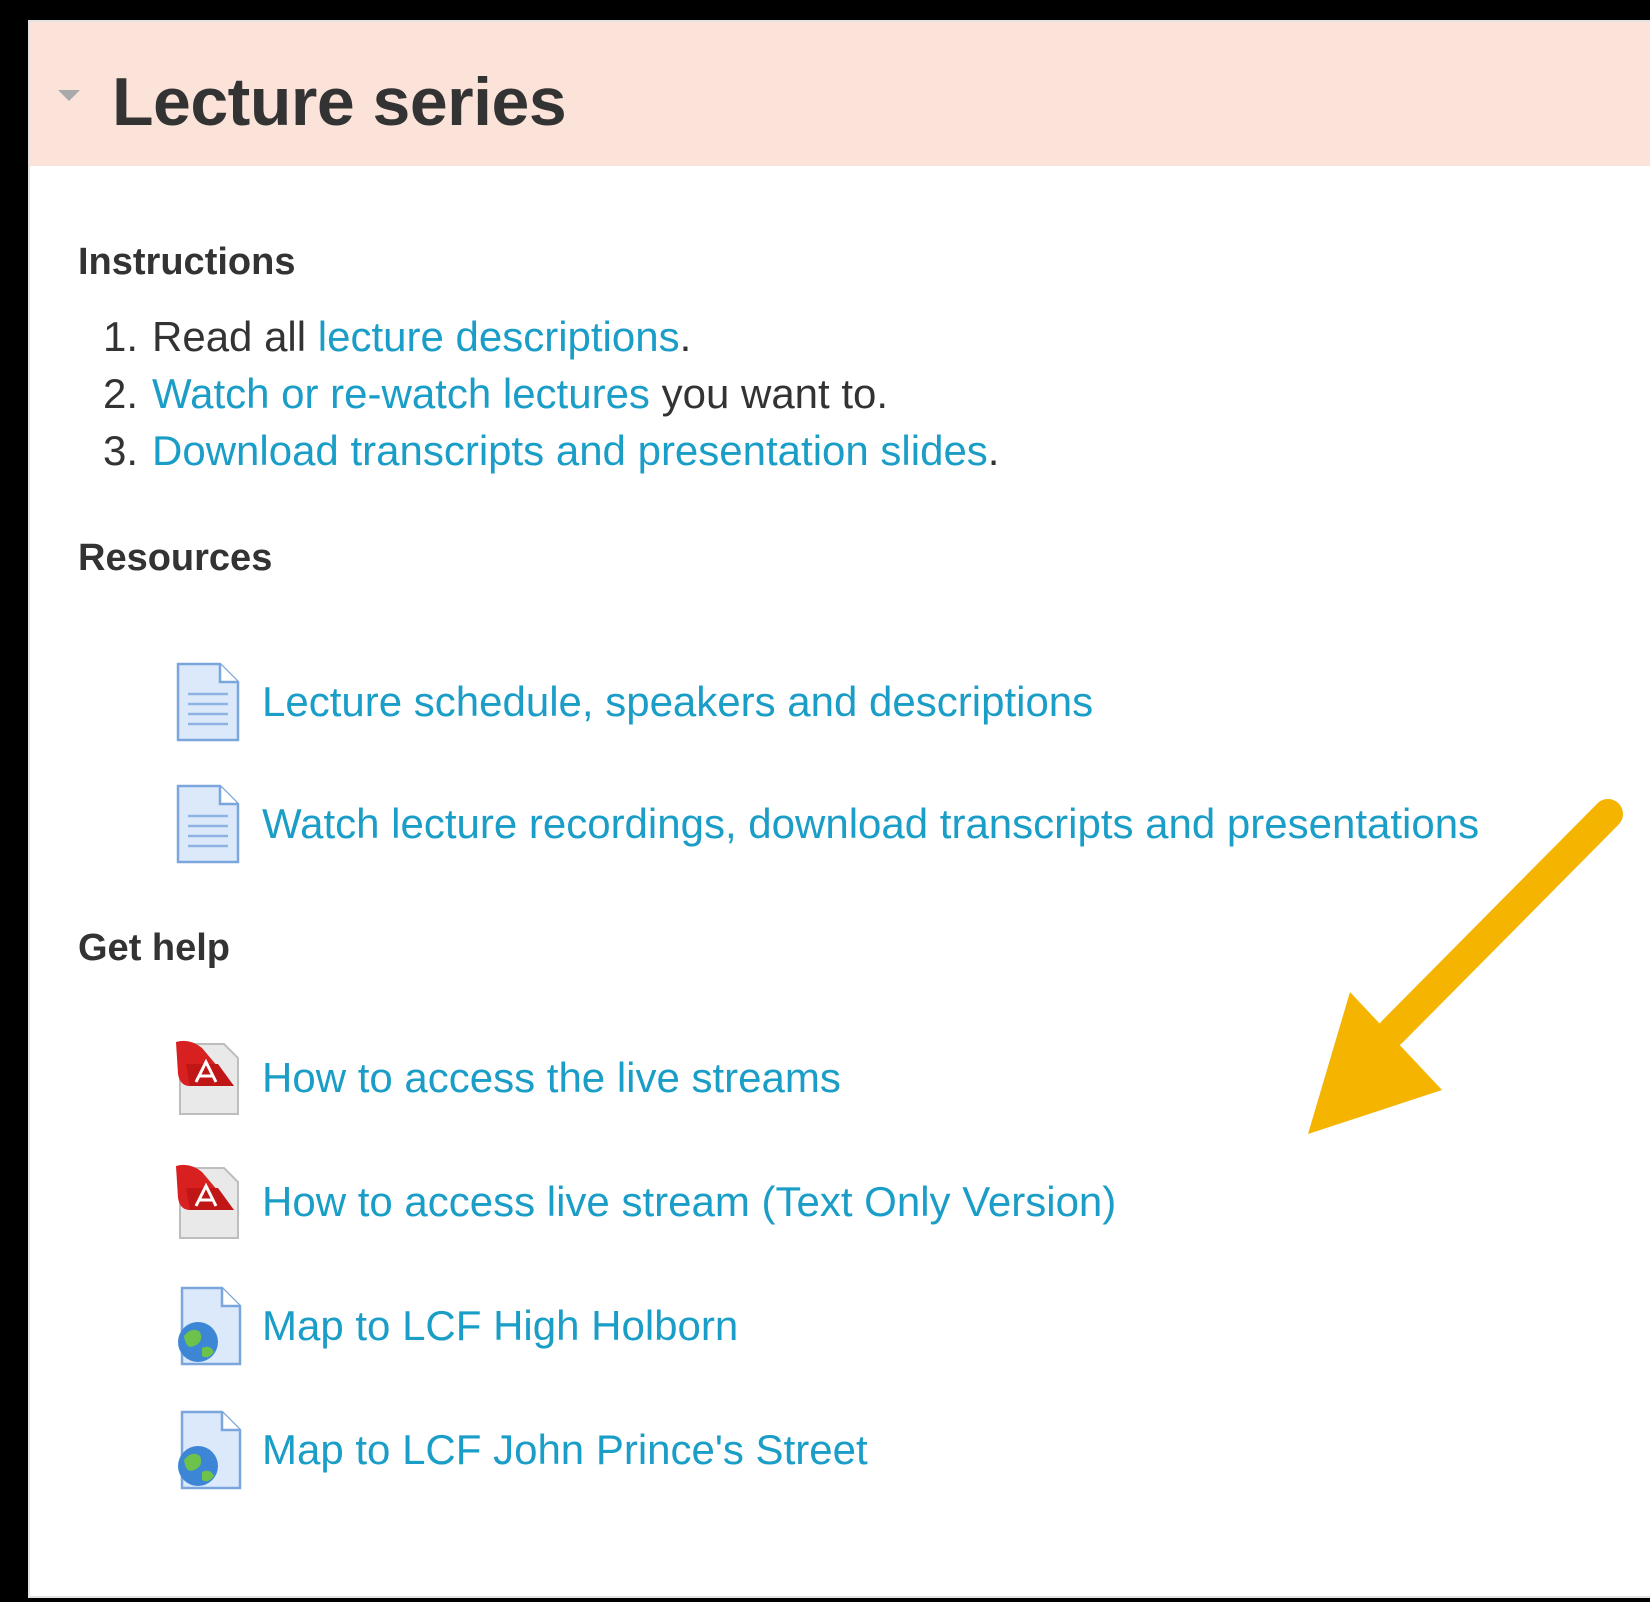 The image size is (1650, 1602). Describe the element at coordinates (840, 94) in the screenshot. I see `section-header: Lecture series` at that location.